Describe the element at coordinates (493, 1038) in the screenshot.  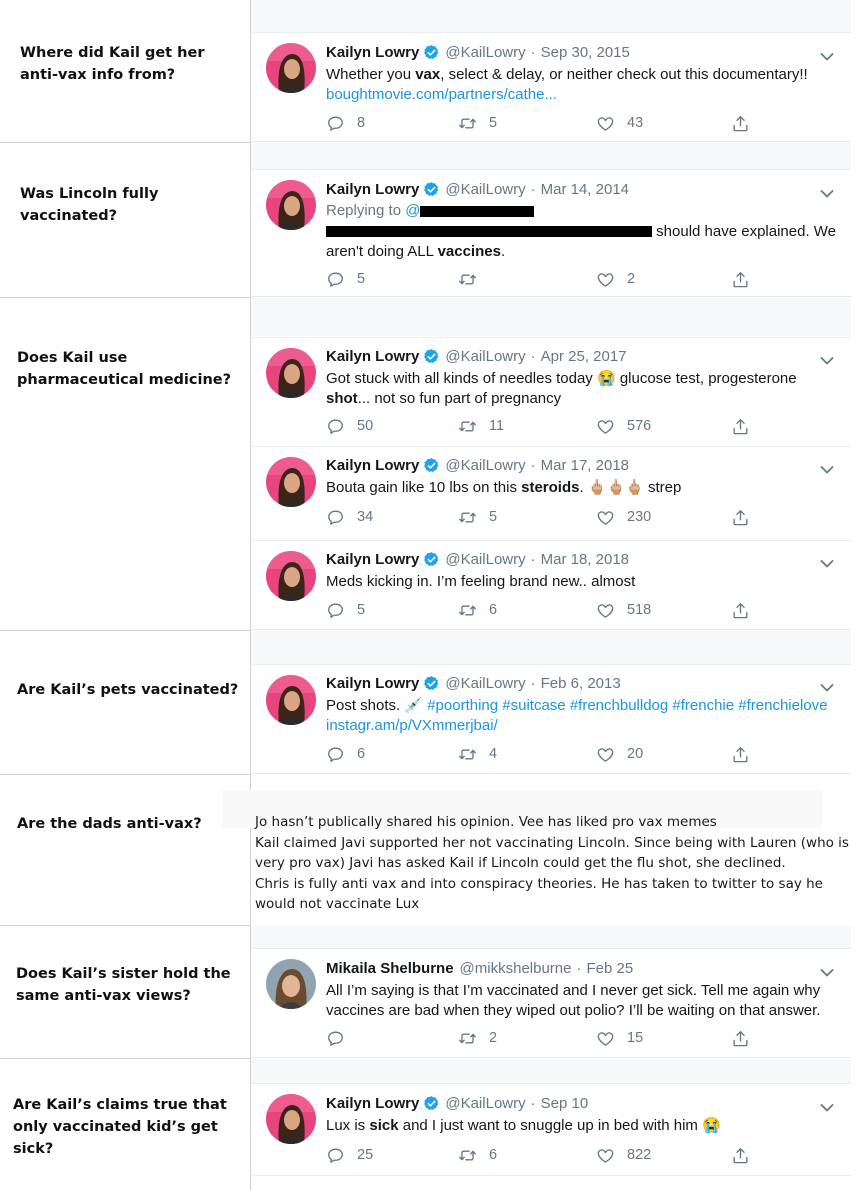
I see `retweet-count: 2` at that location.